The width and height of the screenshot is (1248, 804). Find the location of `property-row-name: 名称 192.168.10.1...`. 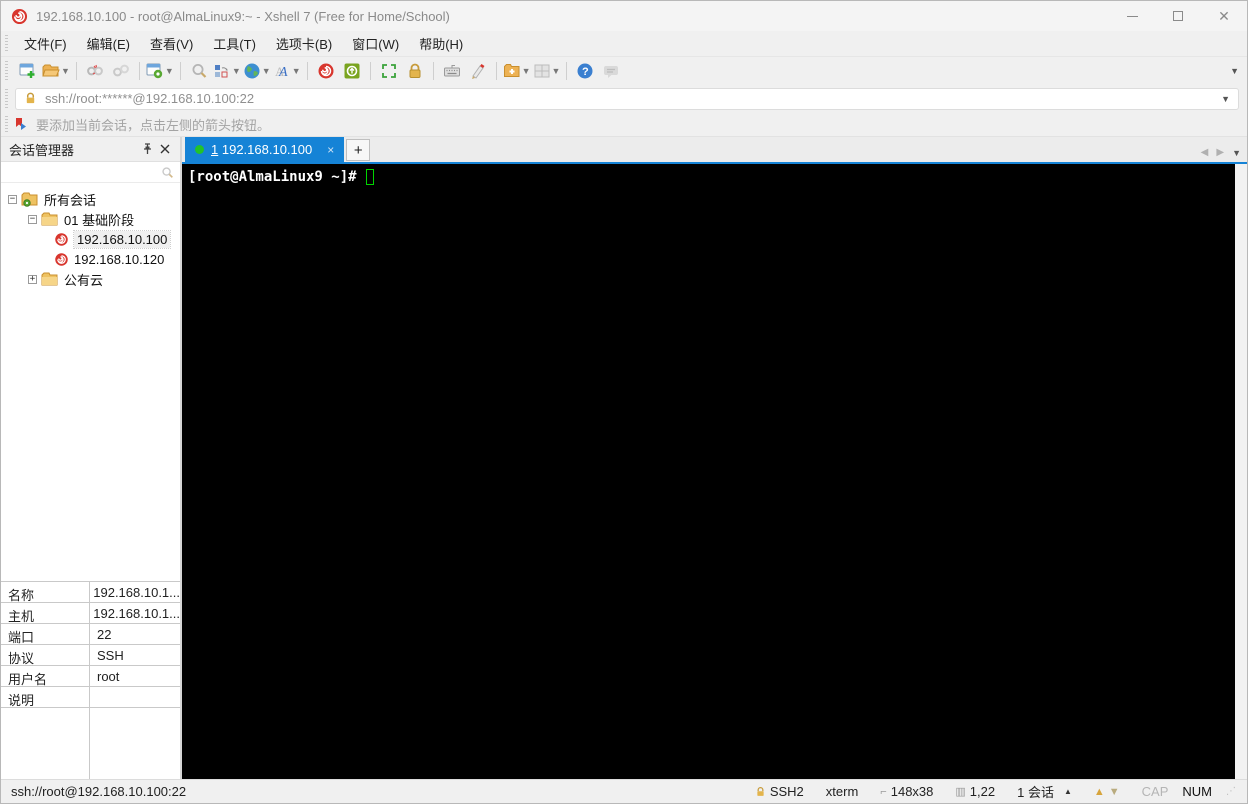

property-row-name: 名称 192.168.10.1... is located at coordinates (90, 592).